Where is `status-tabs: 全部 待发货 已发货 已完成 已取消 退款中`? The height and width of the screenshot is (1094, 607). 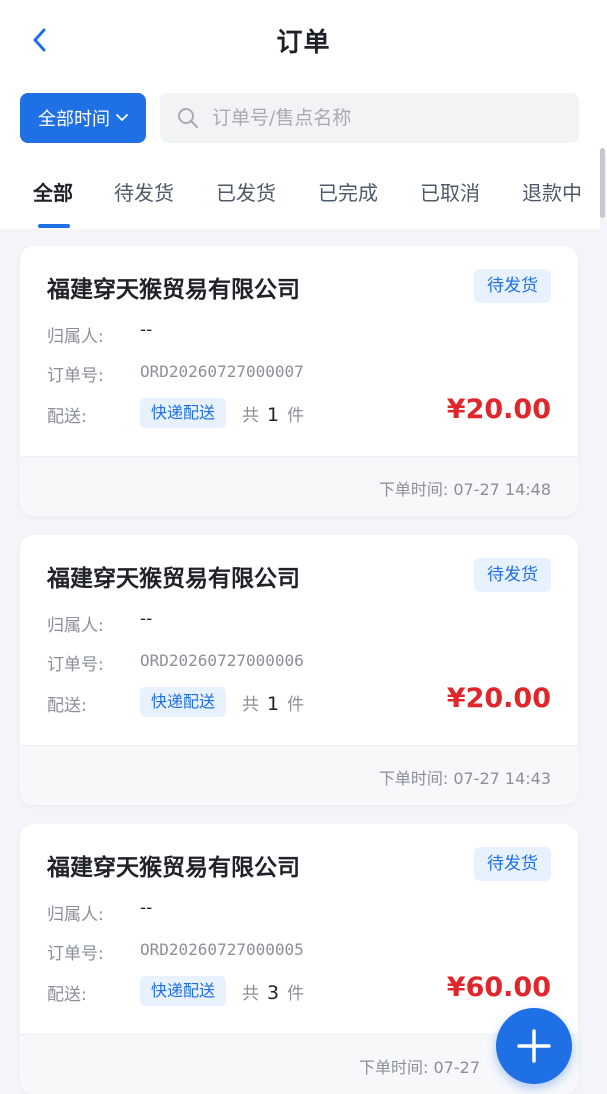 status-tabs: 全部 待发货 已发货 已完成 已取消 退款中 is located at coordinates (300, 192).